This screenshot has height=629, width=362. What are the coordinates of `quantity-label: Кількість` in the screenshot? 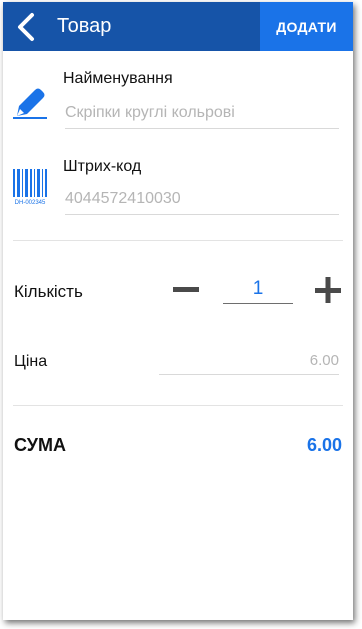 It's located at (48, 291).